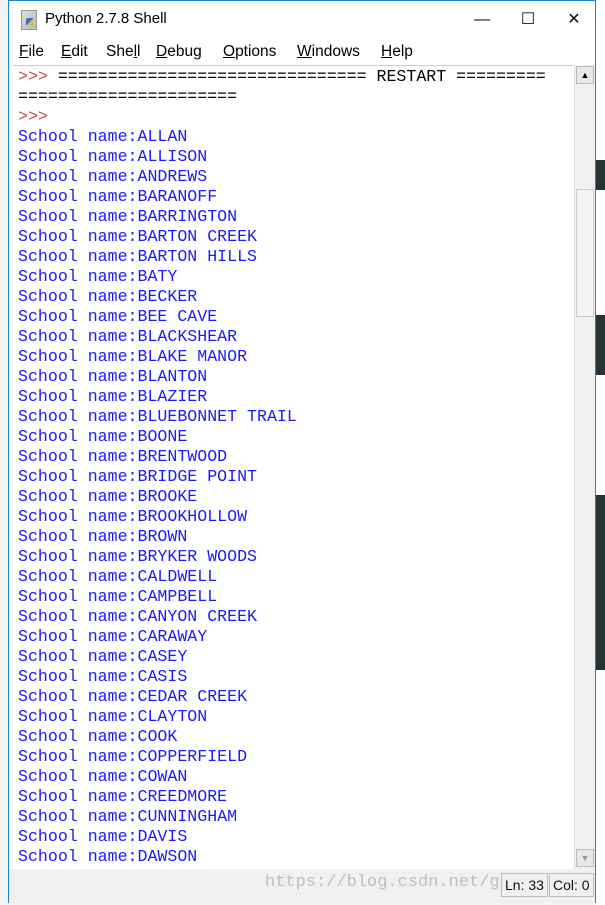  I want to click on window-title: Python 2.7.8 Shell, so click(106, 18).